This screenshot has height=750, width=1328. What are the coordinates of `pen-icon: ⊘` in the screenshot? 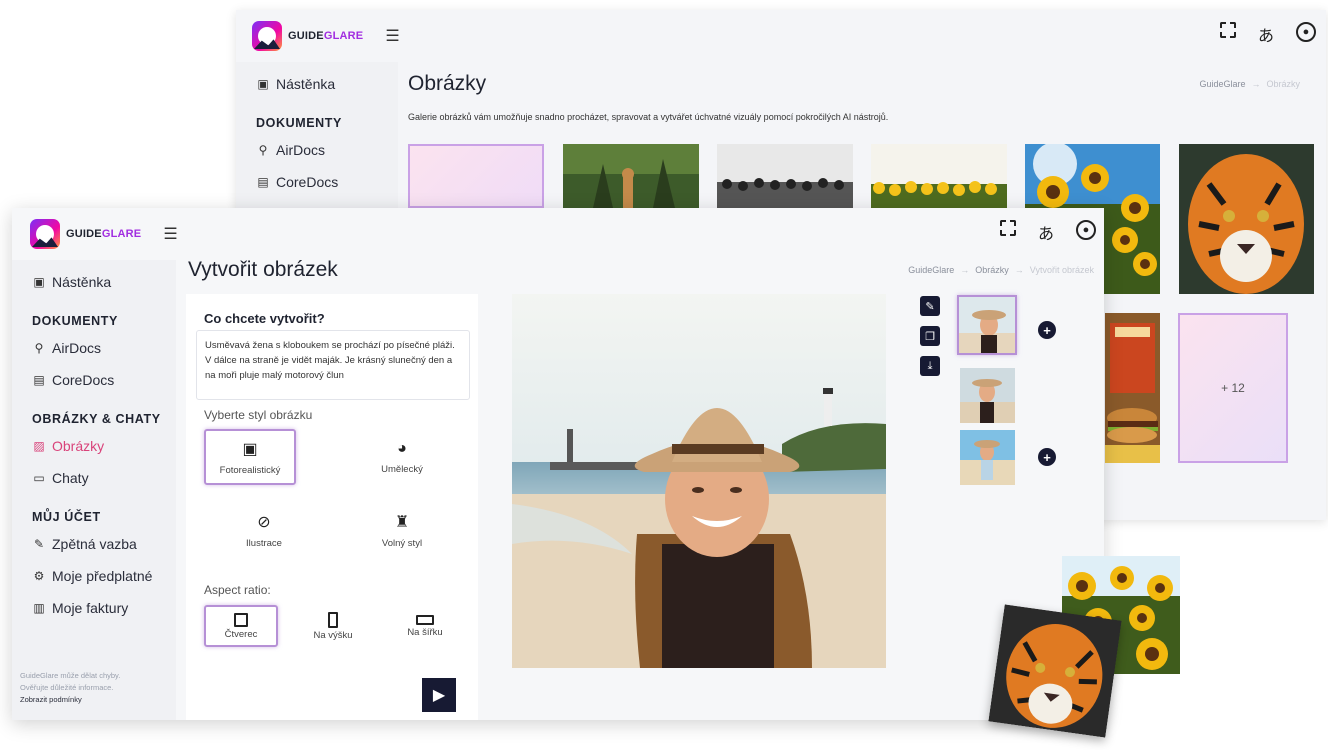 It's located at (264, 522).